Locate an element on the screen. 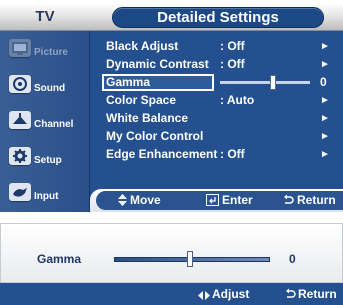 This screenshot has width=343, height=305. sidebar-item-picture: Picture is located at coordinates (45, 49).